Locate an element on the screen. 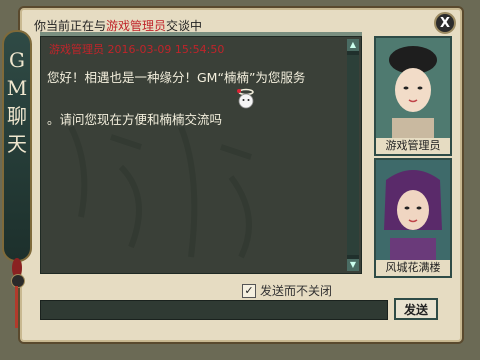 The width and height of the screenshot is (480, 360). player-avatar-illustration is located at coordinates (413, 210).